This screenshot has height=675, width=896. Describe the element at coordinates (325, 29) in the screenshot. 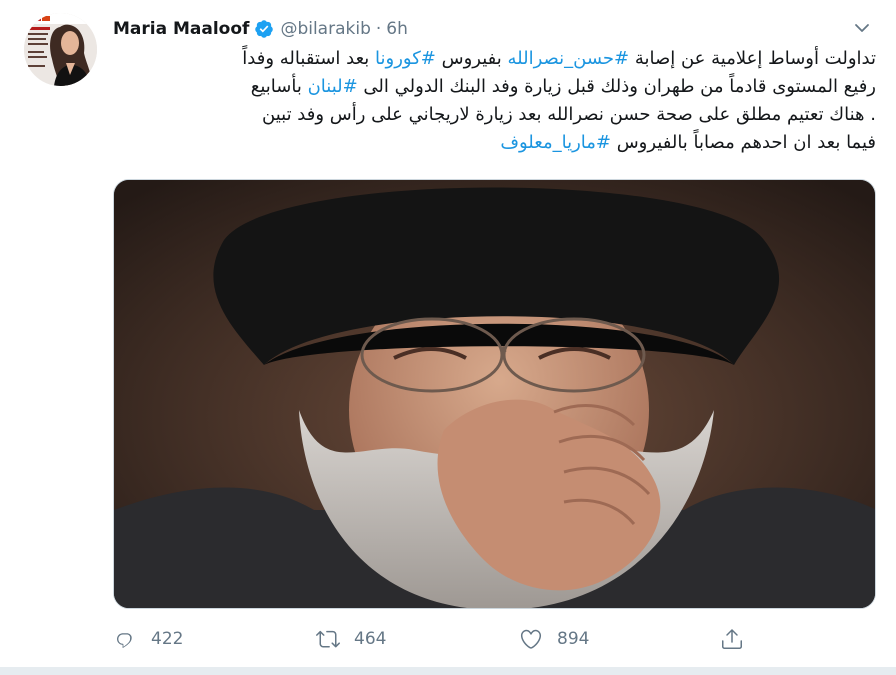

I see `user-handle: @bilarakib` at that location.